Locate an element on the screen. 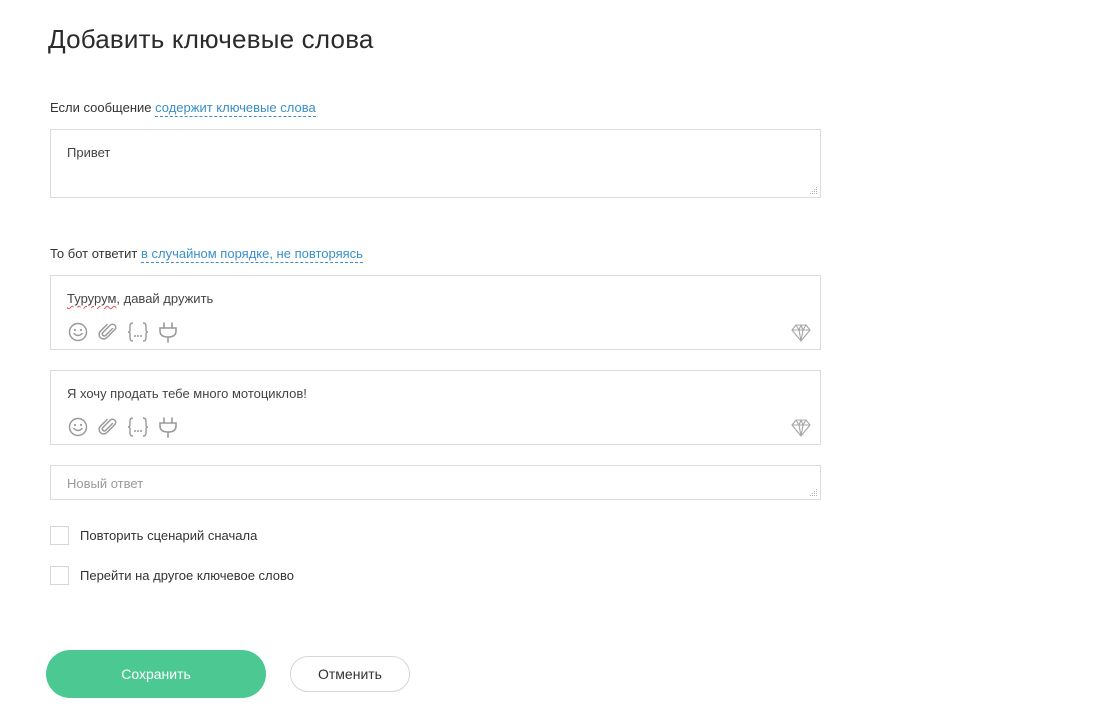 This screenshot has width=1100, height=725. response-text-2: Я хочу продать тебе много мотоциклов! is located at coordinates (187, 393).